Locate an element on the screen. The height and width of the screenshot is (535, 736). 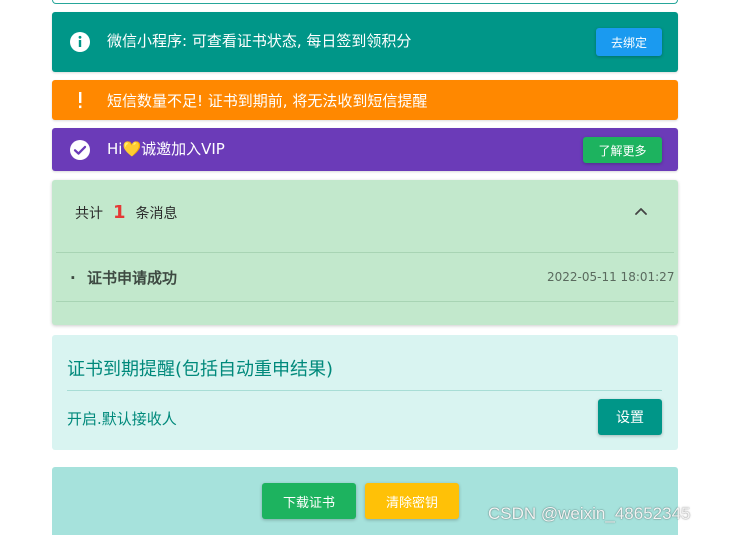
sms-warning-bar: 短信数量不足! 证书到期前, 将无法收到短信提醒 is located at coordinates (365, 100).